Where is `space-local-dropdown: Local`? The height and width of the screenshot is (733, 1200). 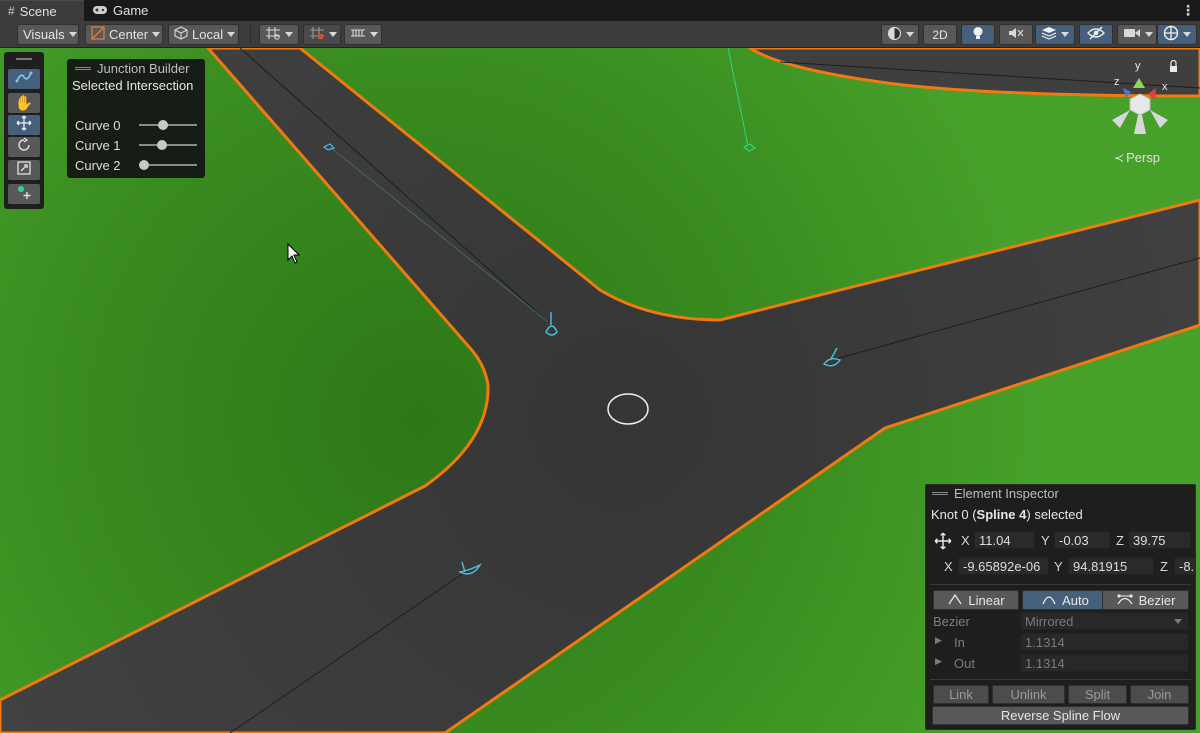
space-local-dropdown: Local is located at coordinates (203, 34).